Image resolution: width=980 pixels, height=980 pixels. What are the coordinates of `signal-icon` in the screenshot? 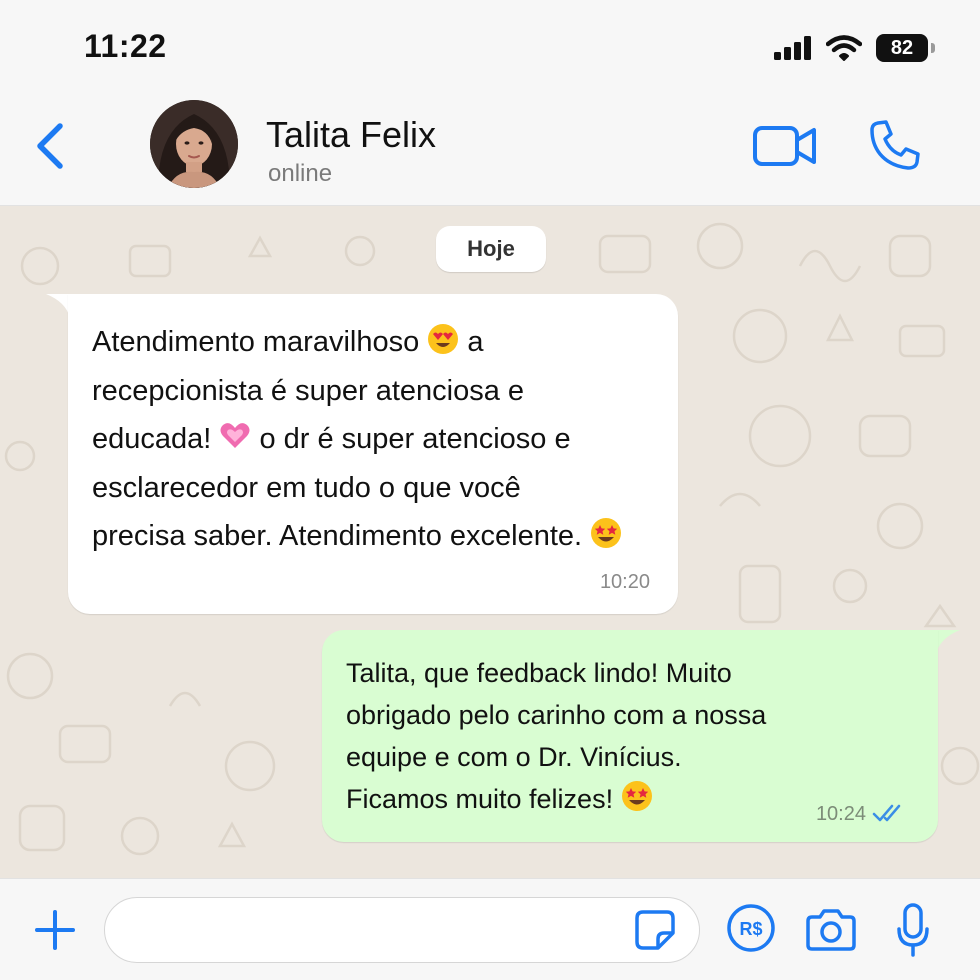 It's located at (792, 48).